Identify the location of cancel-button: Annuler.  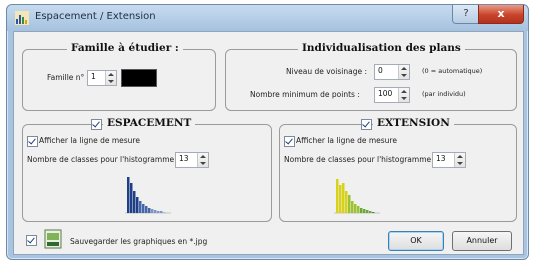
(482, 241).